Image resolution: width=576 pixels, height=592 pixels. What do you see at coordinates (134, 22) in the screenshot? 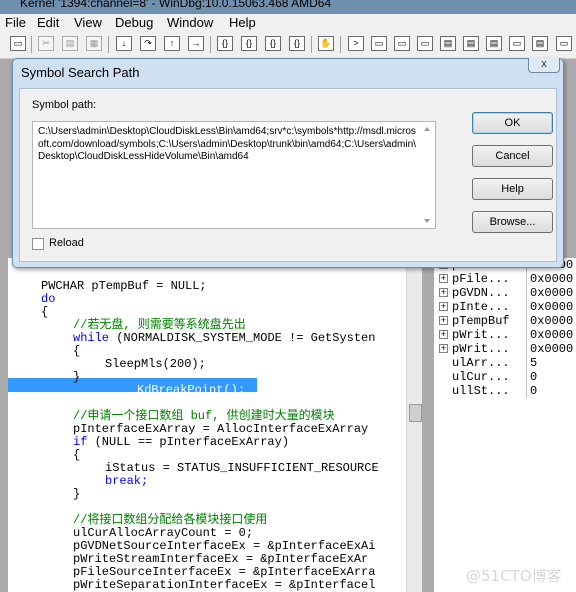
I see `menu-debug: Debug` at bounding box center [134, 22].